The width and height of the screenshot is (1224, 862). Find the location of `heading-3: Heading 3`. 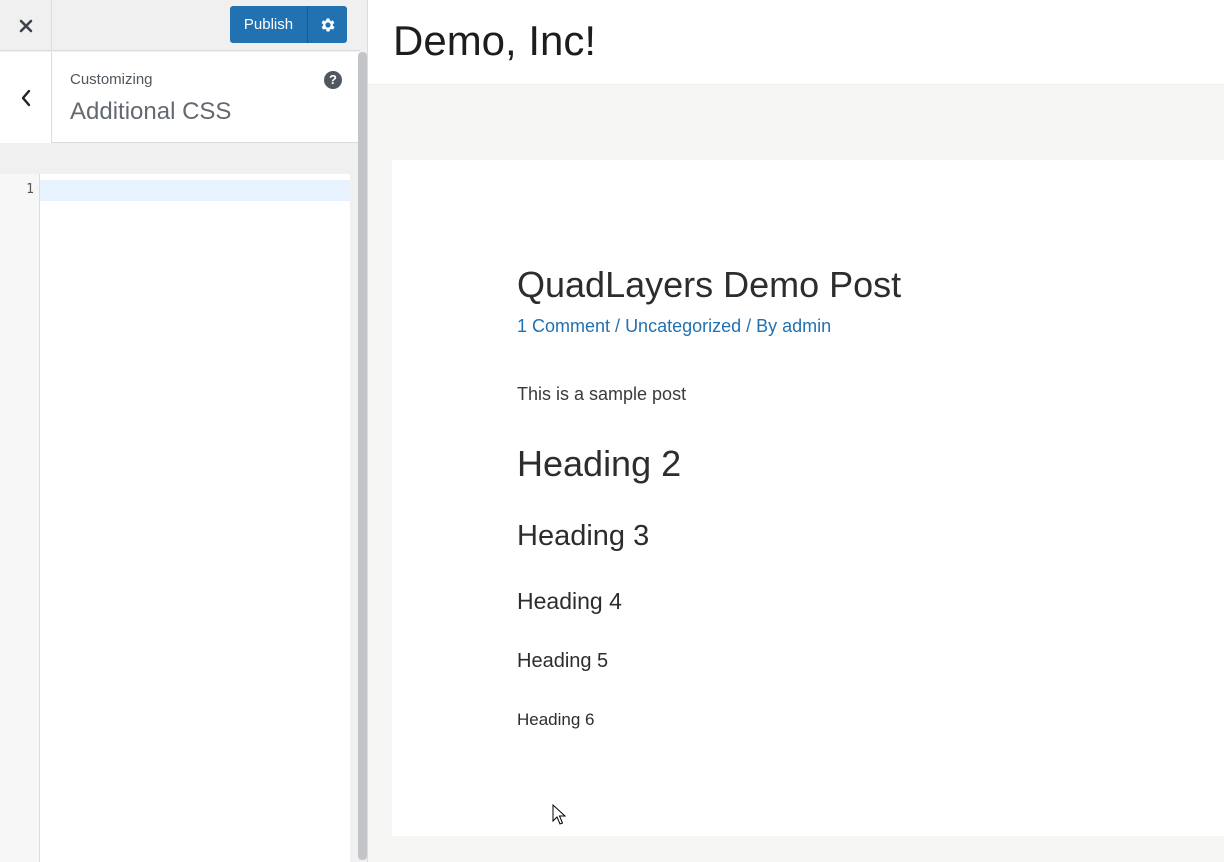

heading-3: Heading 3 is located at coordinates (583, 536).